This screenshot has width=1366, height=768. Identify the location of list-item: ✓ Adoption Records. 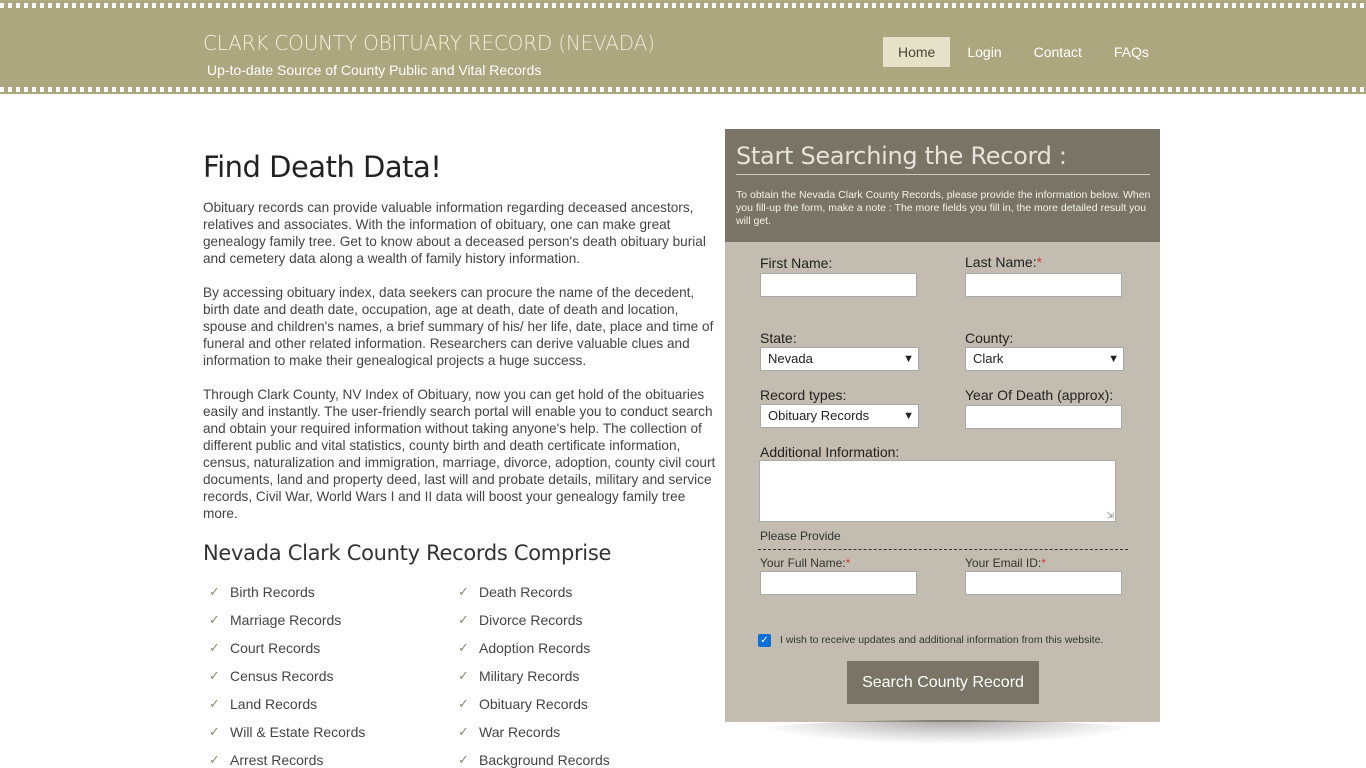
(534, 653).